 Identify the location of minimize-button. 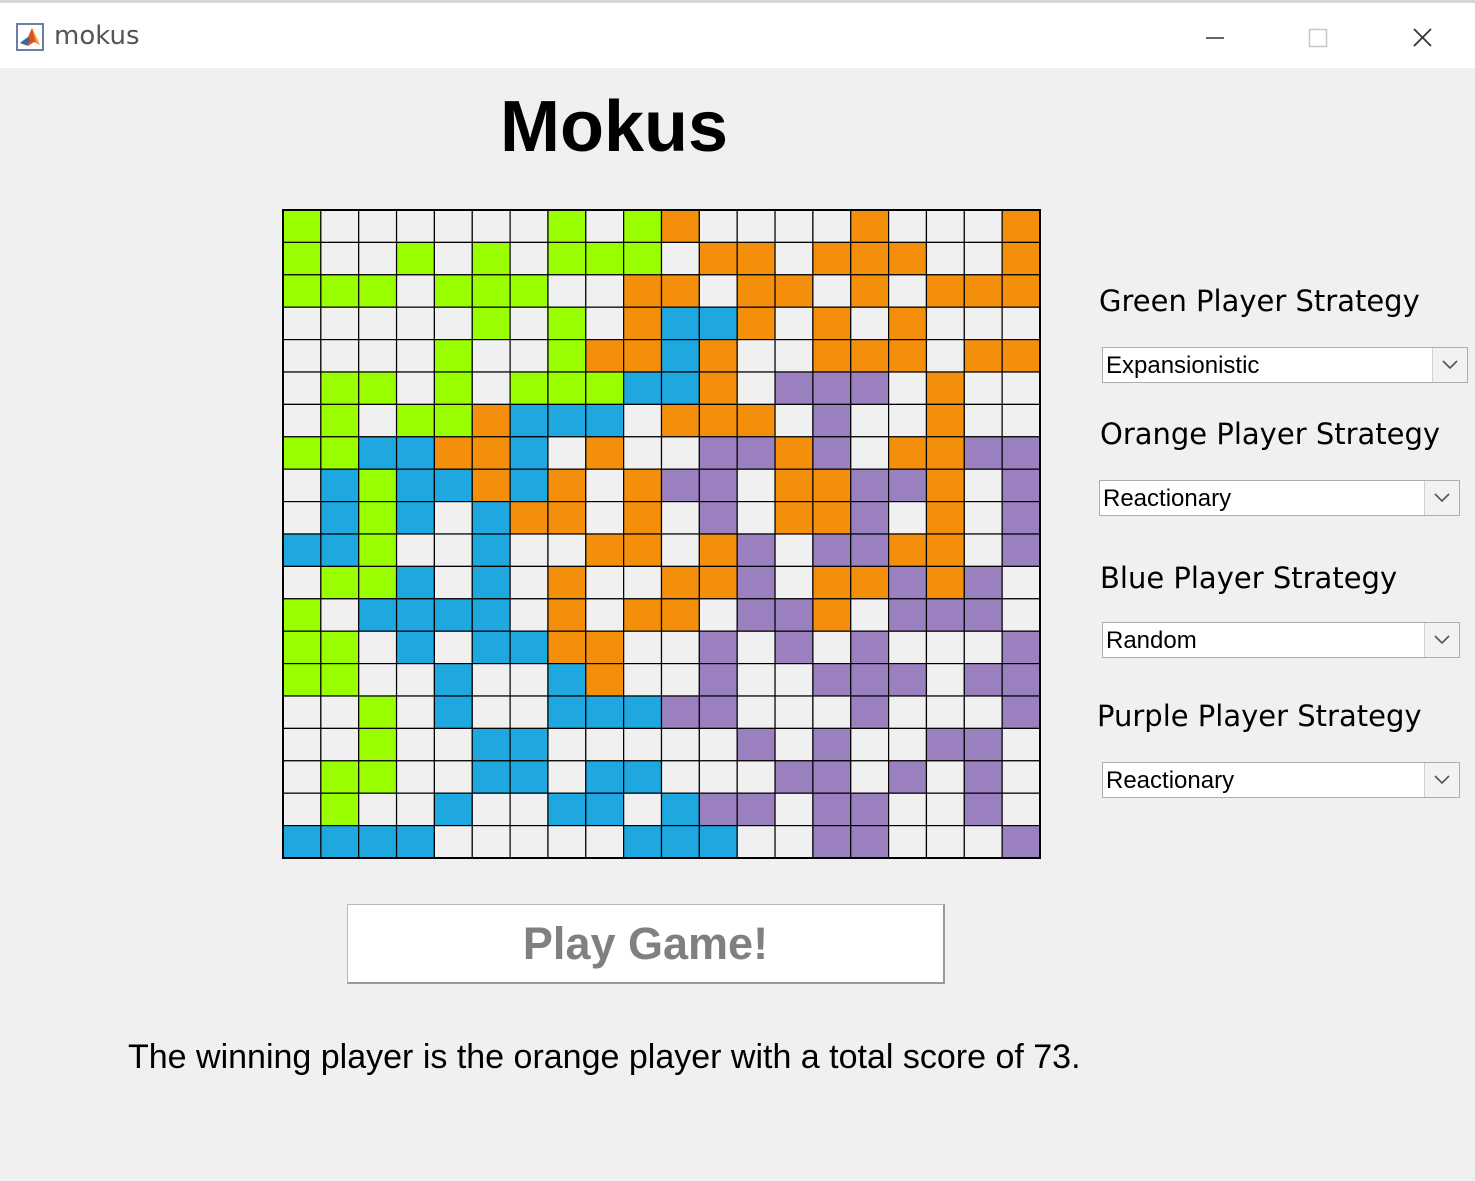
(1216, 37).